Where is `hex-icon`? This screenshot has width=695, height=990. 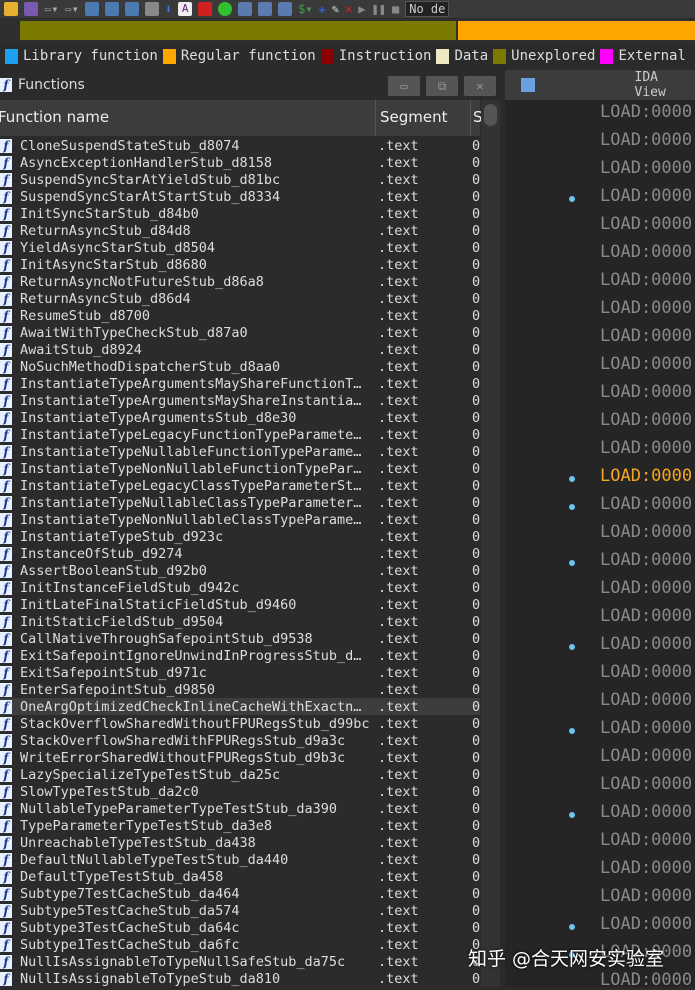 hex-icon is located at coordinates (91, 9).